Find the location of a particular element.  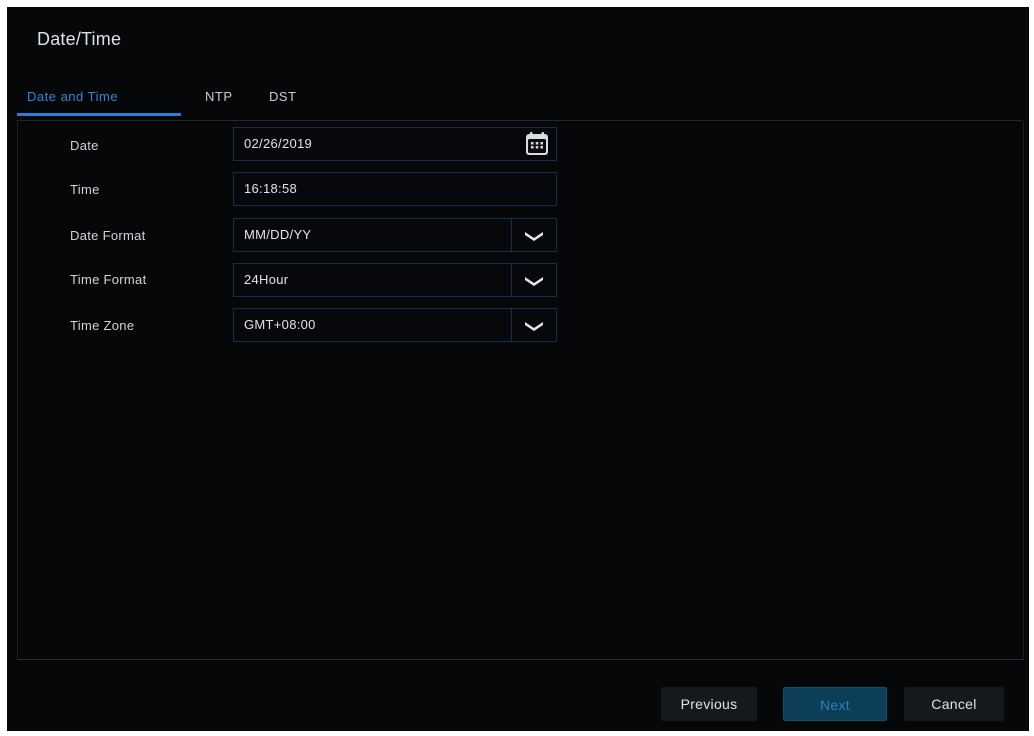

tab-date-and-time: Date and Time is located at coordinates (72, 101).